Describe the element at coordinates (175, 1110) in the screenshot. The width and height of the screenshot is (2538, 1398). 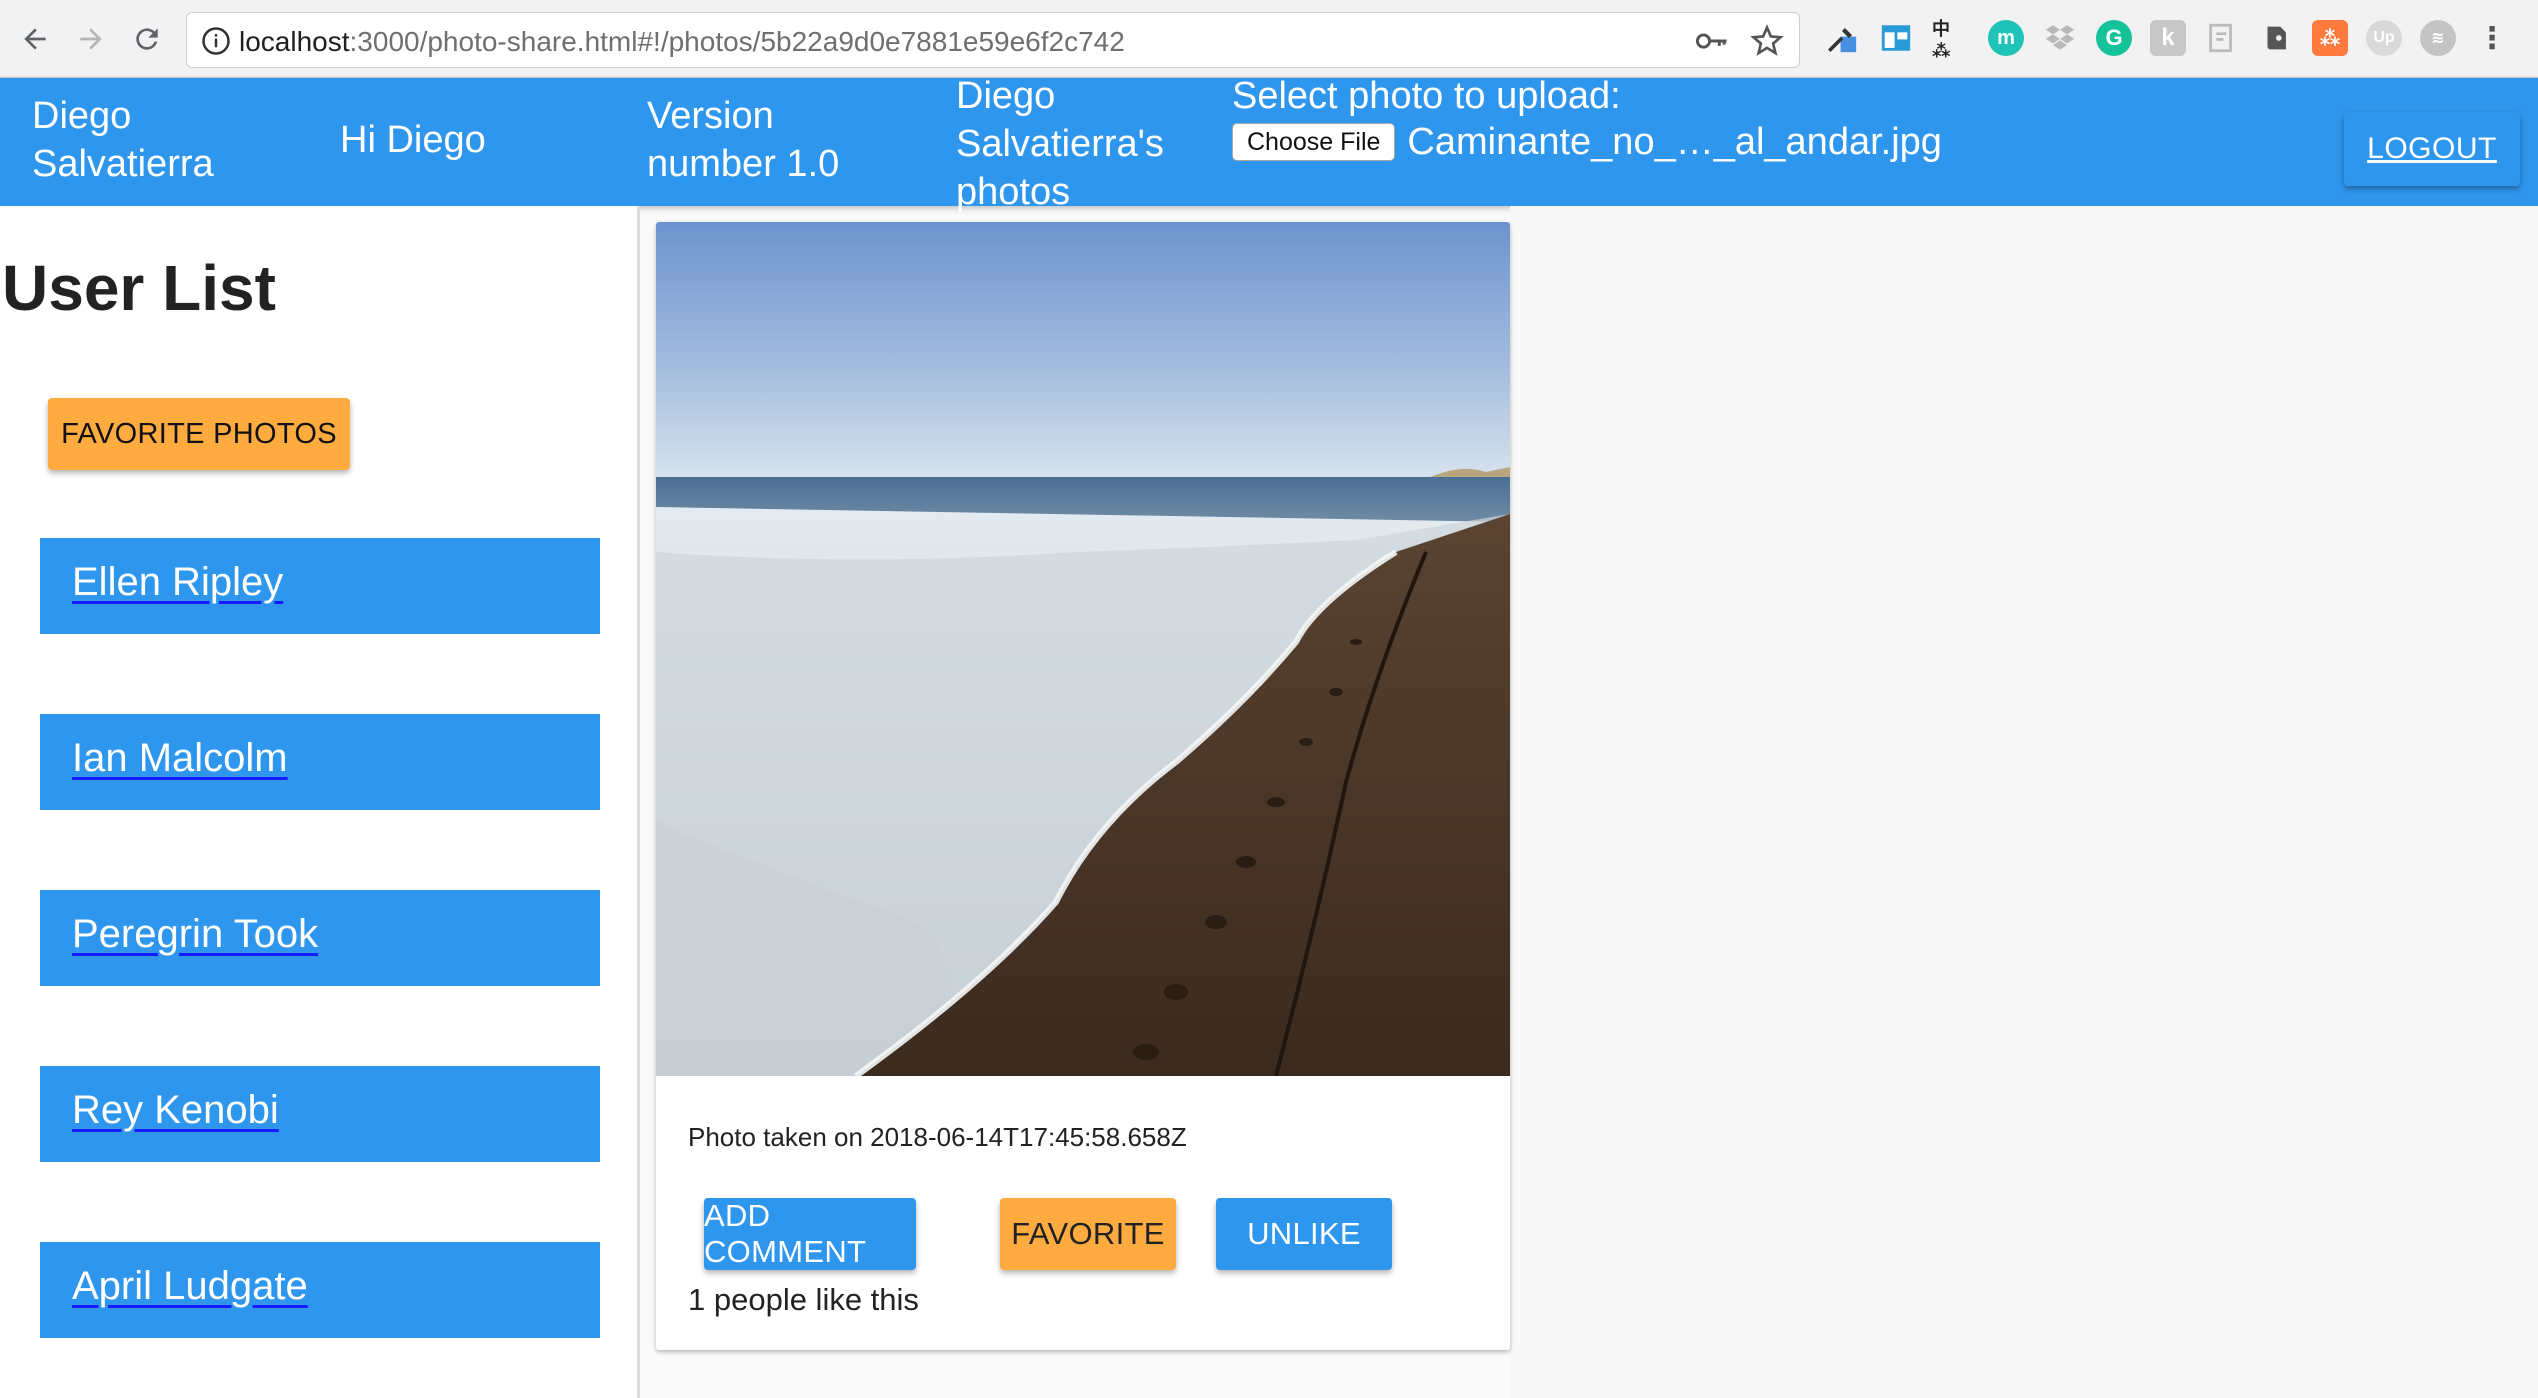
I see `user-link: Rey Kenobi` at that location.